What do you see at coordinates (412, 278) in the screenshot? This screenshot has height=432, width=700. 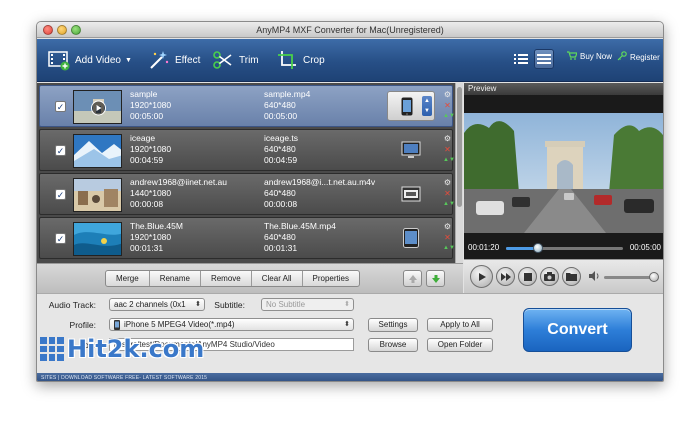 I see `move-up-button` at bounding box center [412, 278].